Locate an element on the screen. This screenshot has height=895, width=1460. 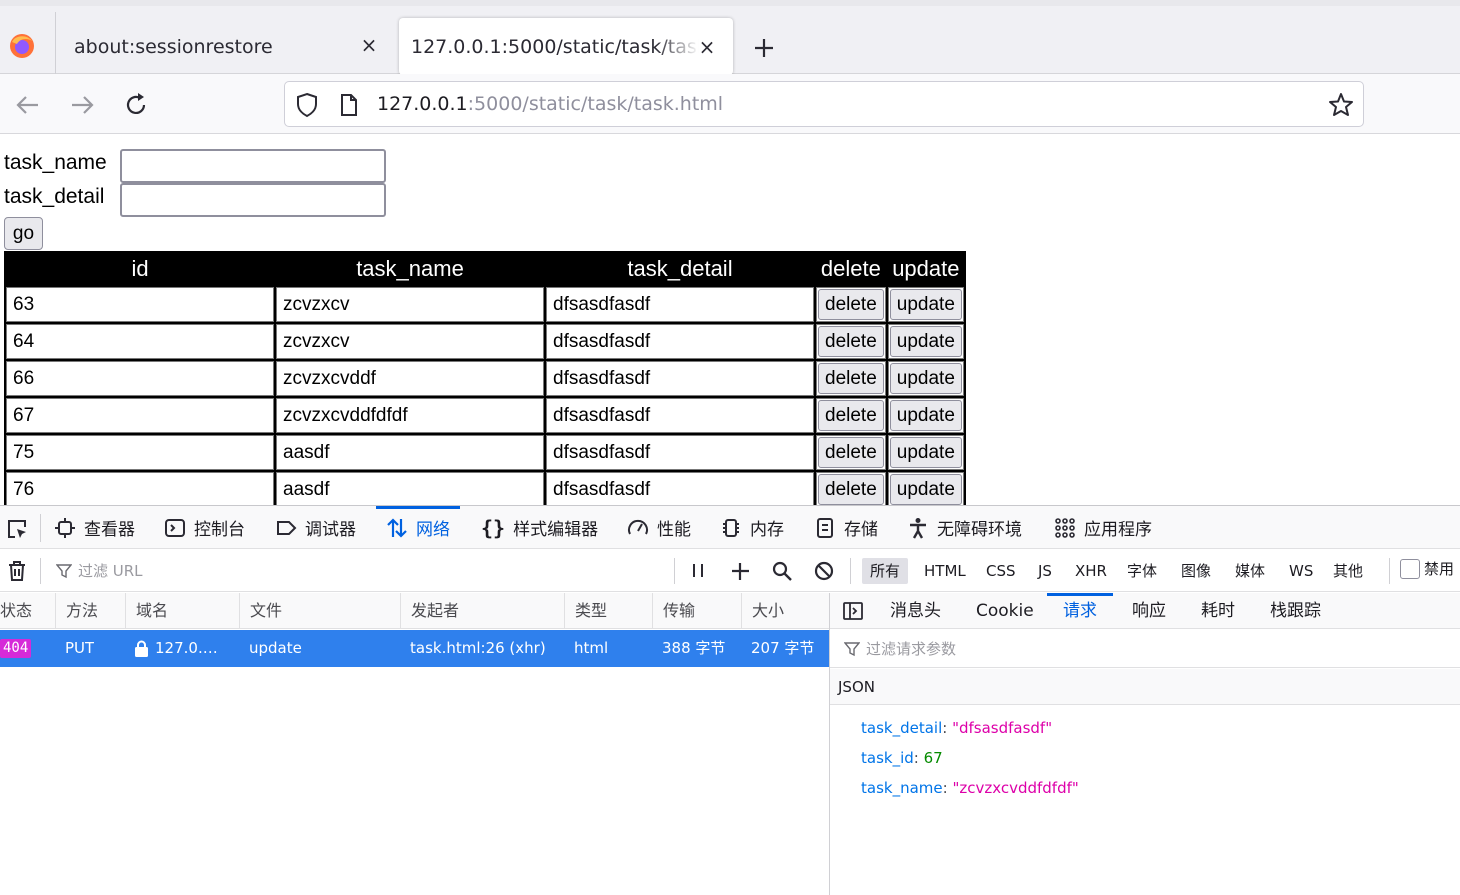
type-filter-other: 其他 is located at coordinates (1348, 571).